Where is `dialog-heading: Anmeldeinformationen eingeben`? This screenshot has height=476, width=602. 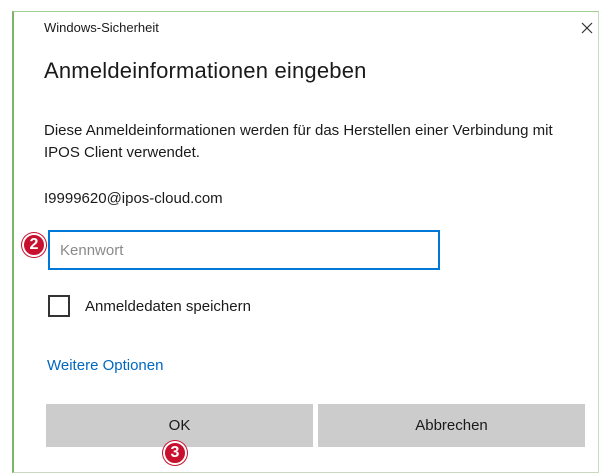 dialog-heading: Anmeldeinformationen eingeben is located at coordinates (205, 70).